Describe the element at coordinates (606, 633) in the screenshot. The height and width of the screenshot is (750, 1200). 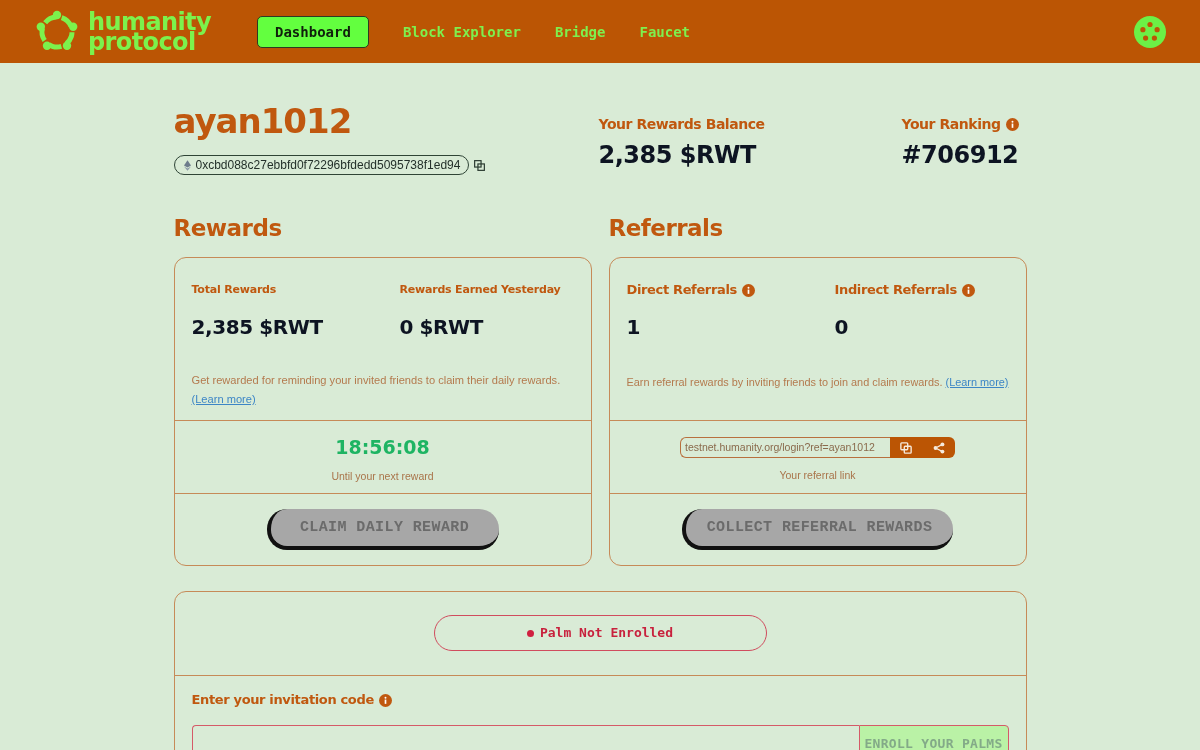
I see `palm-status-text: Palm Not Enrolled` at that location.